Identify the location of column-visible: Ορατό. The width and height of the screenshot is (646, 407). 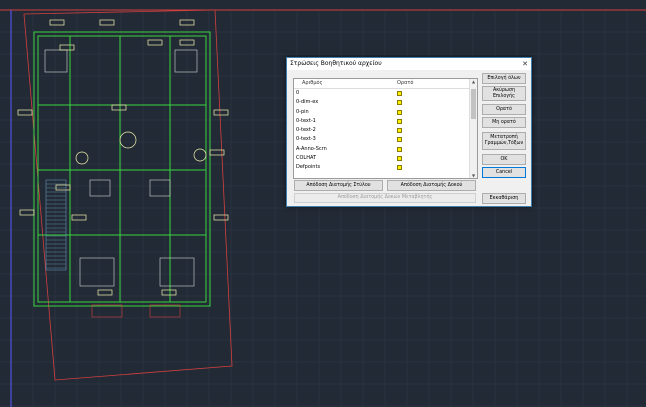
(405, 83).